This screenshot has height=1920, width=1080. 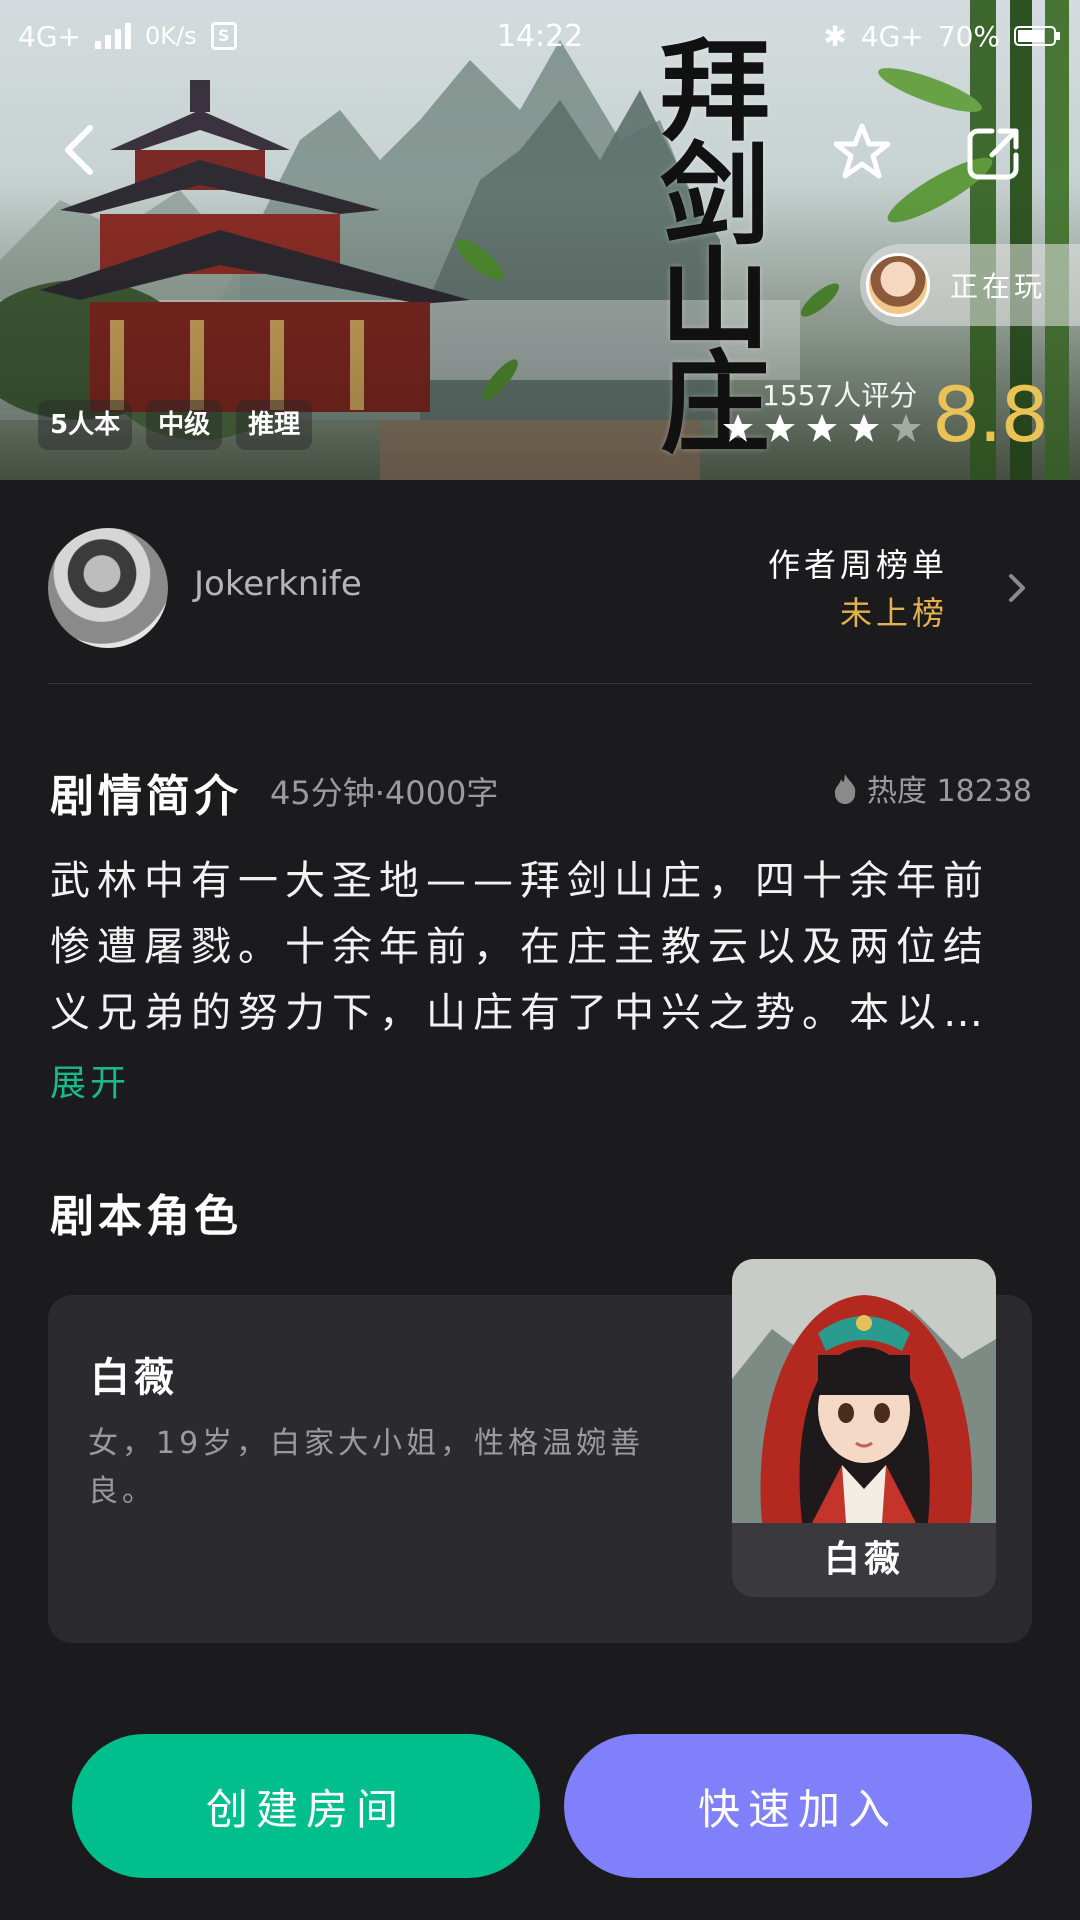 I want to click on author-name: Jokerknife, so click(x=278, y=584).